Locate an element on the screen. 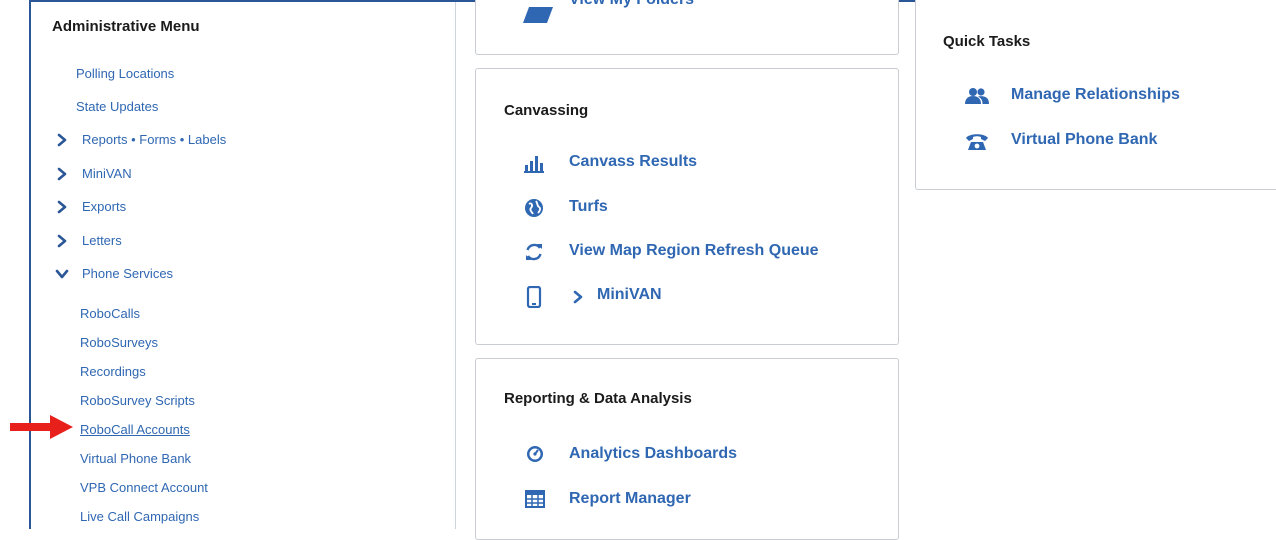 This screenshot has width=1276, height=540. menu-item-exports: Exports is located at coordinates (104, 207).